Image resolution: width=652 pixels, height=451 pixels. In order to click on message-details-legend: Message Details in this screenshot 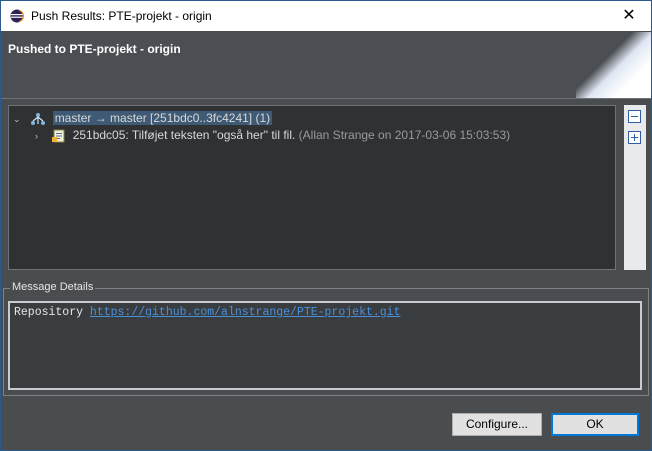, I will do `click(53, 287)`.